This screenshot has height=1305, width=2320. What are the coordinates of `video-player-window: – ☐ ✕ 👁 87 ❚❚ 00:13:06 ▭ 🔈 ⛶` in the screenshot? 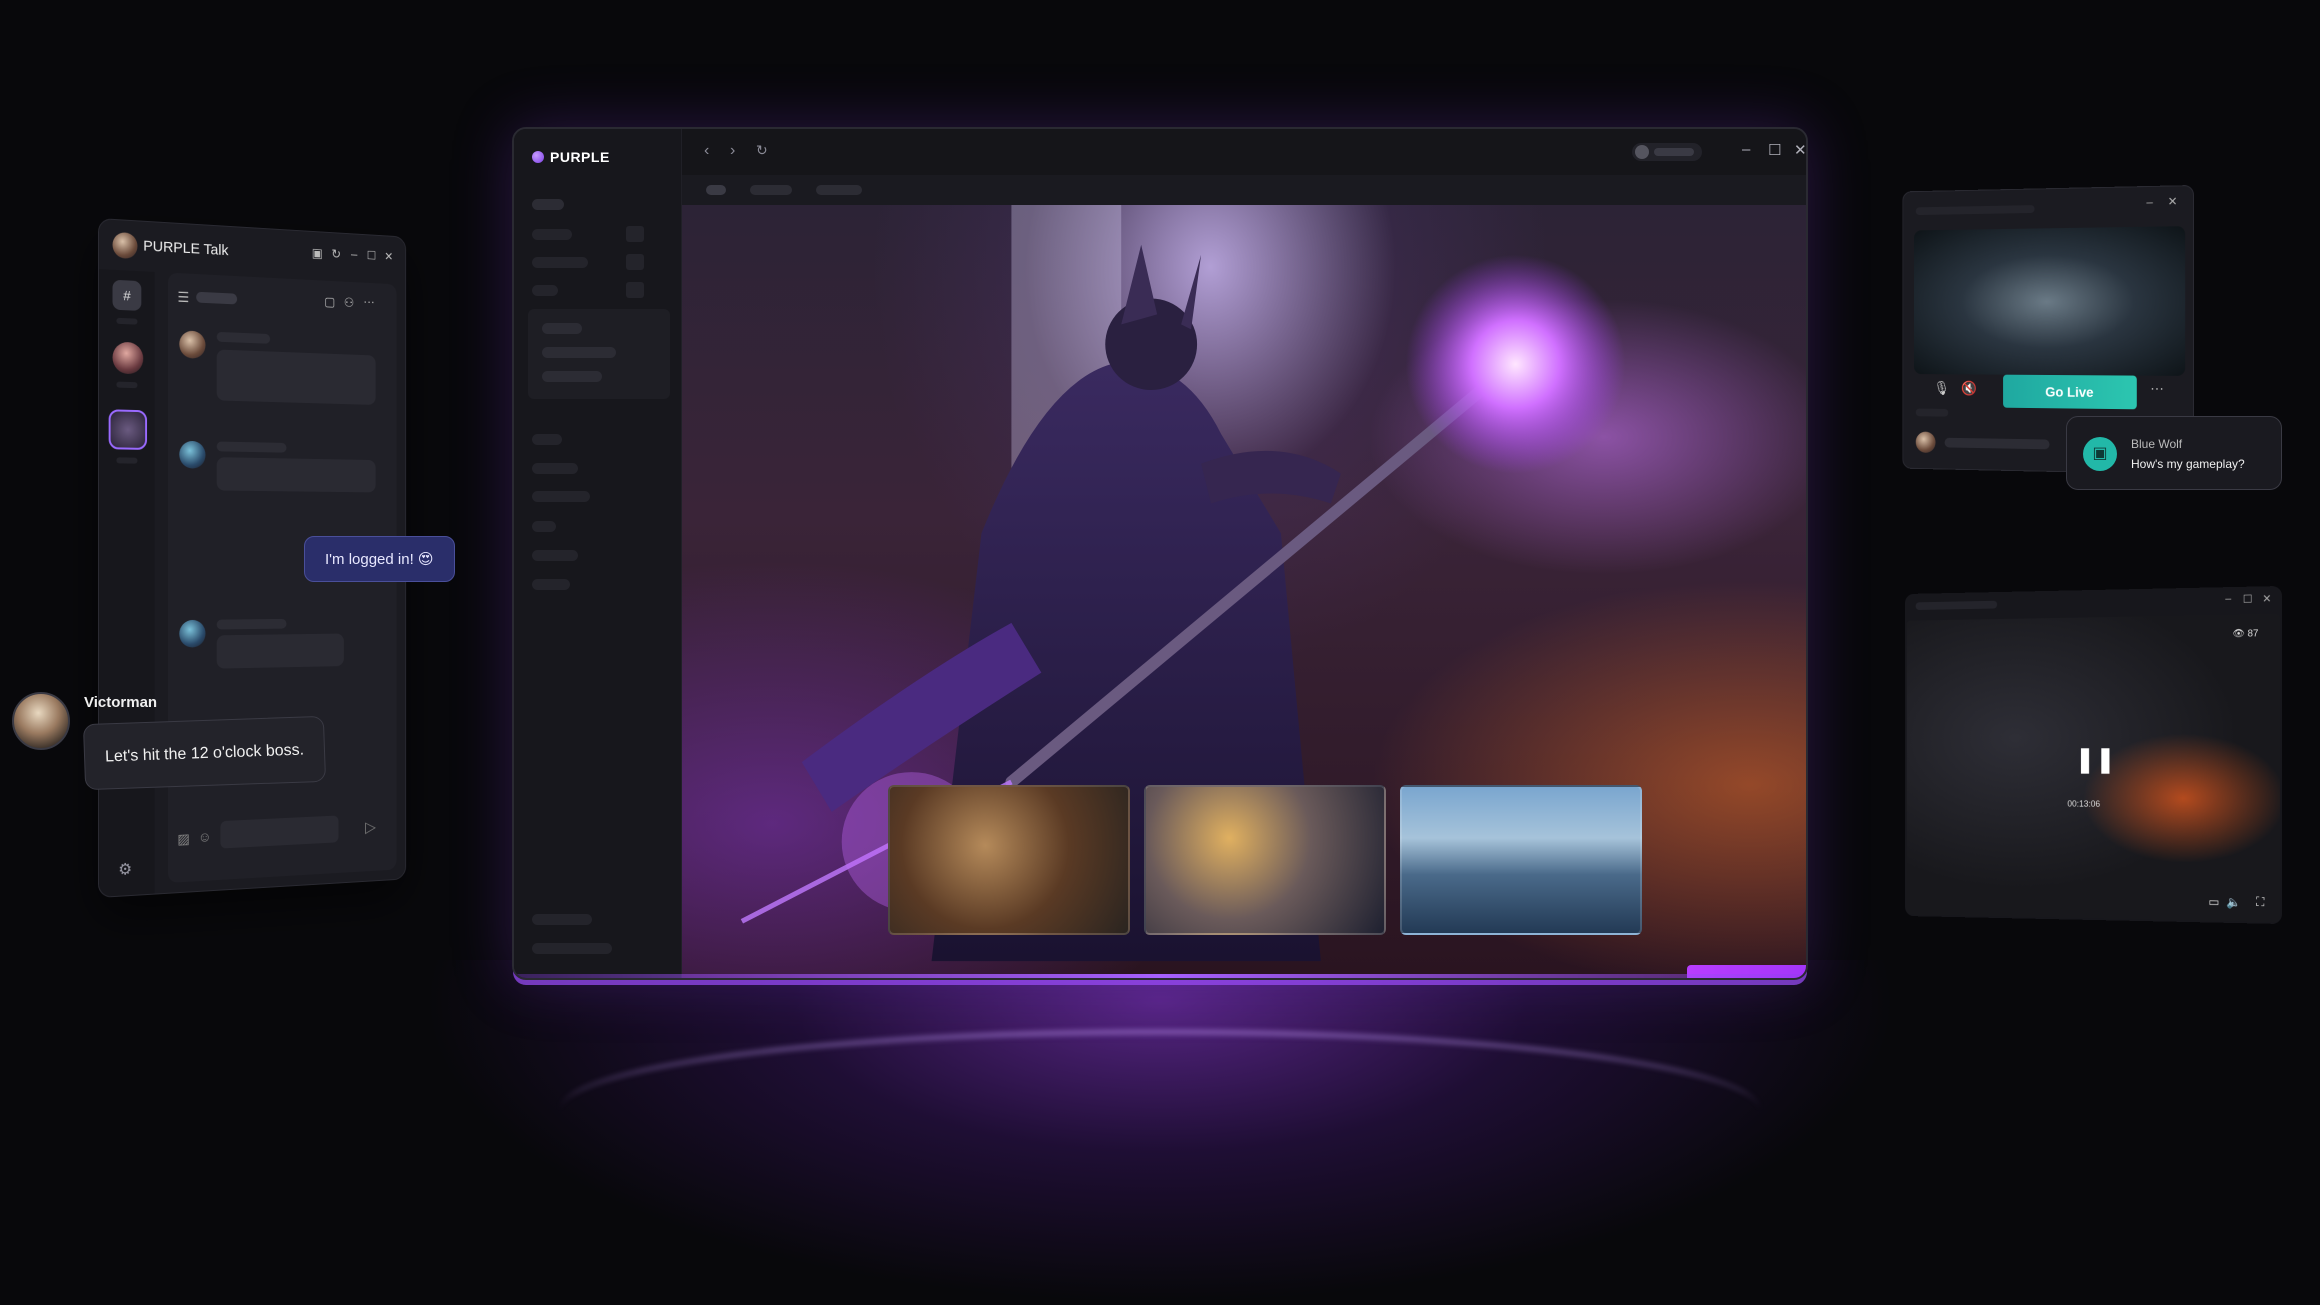 It's located at (2093, 755).